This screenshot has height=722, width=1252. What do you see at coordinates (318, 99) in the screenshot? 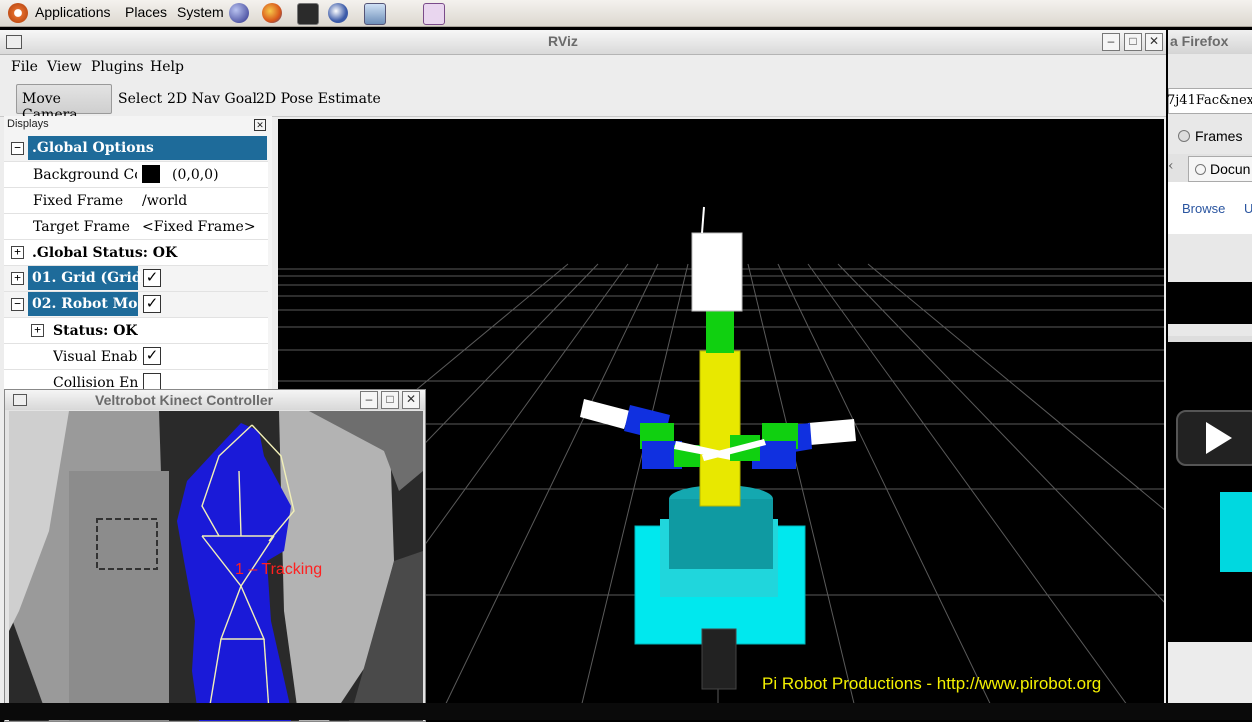
I see `pose-estimate-tool-button: 2D Pose Estimate` at bounding box center [318, 99].